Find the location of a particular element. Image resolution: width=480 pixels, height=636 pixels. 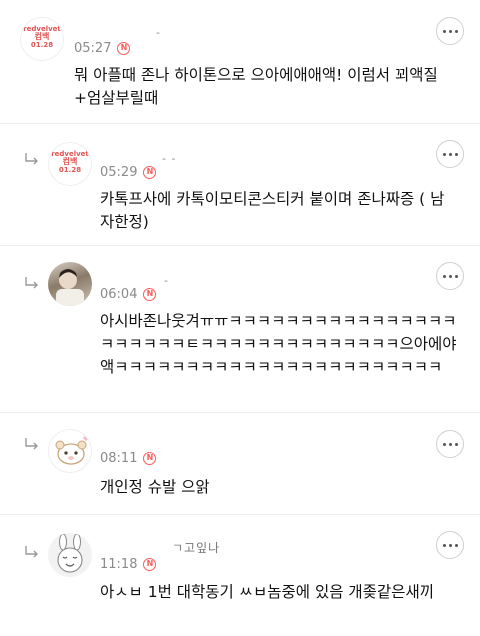

photo-avatar-icon is located at coordinates (70, 287).